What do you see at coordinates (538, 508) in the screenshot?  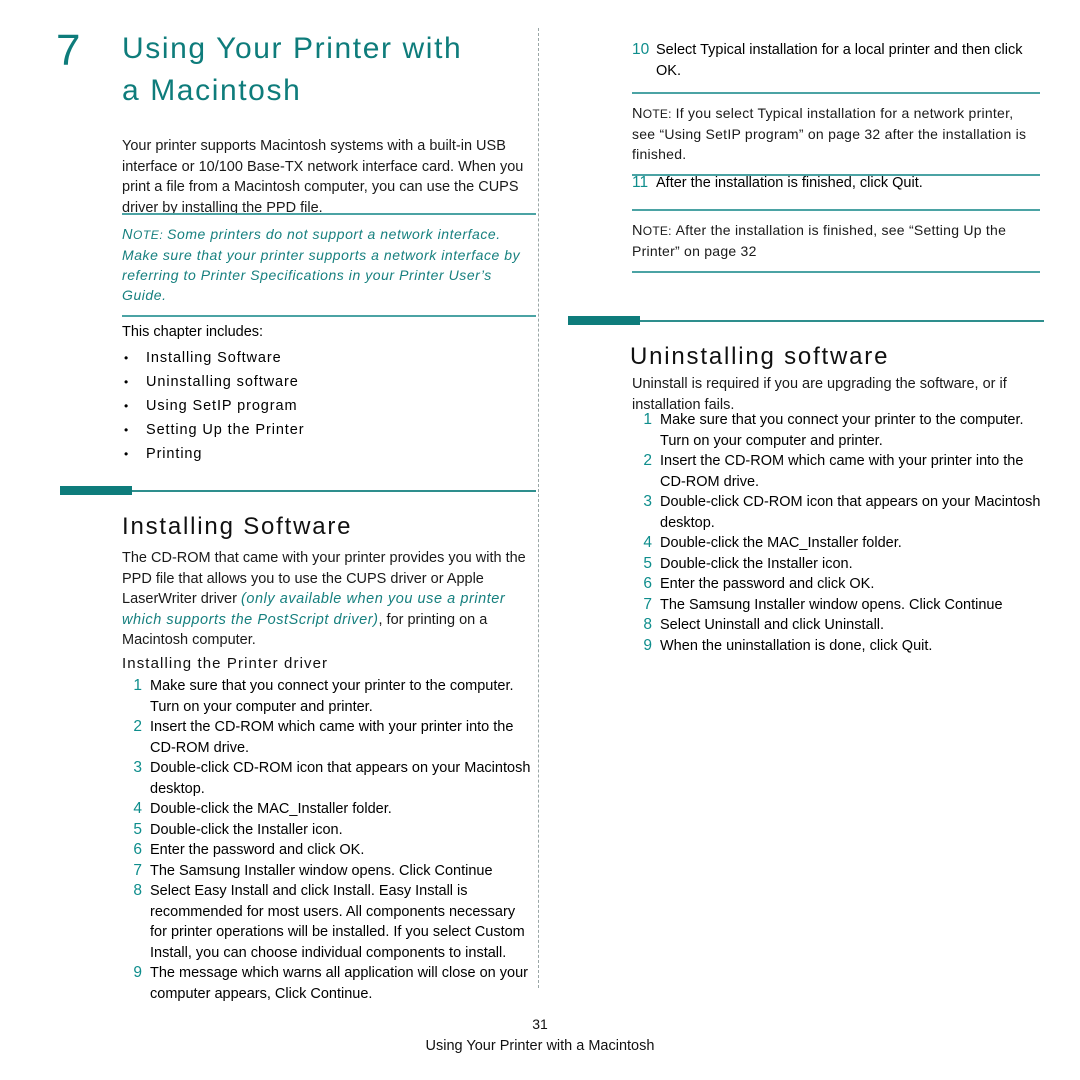 I see `column-divider` at bounding box center [538, 508].